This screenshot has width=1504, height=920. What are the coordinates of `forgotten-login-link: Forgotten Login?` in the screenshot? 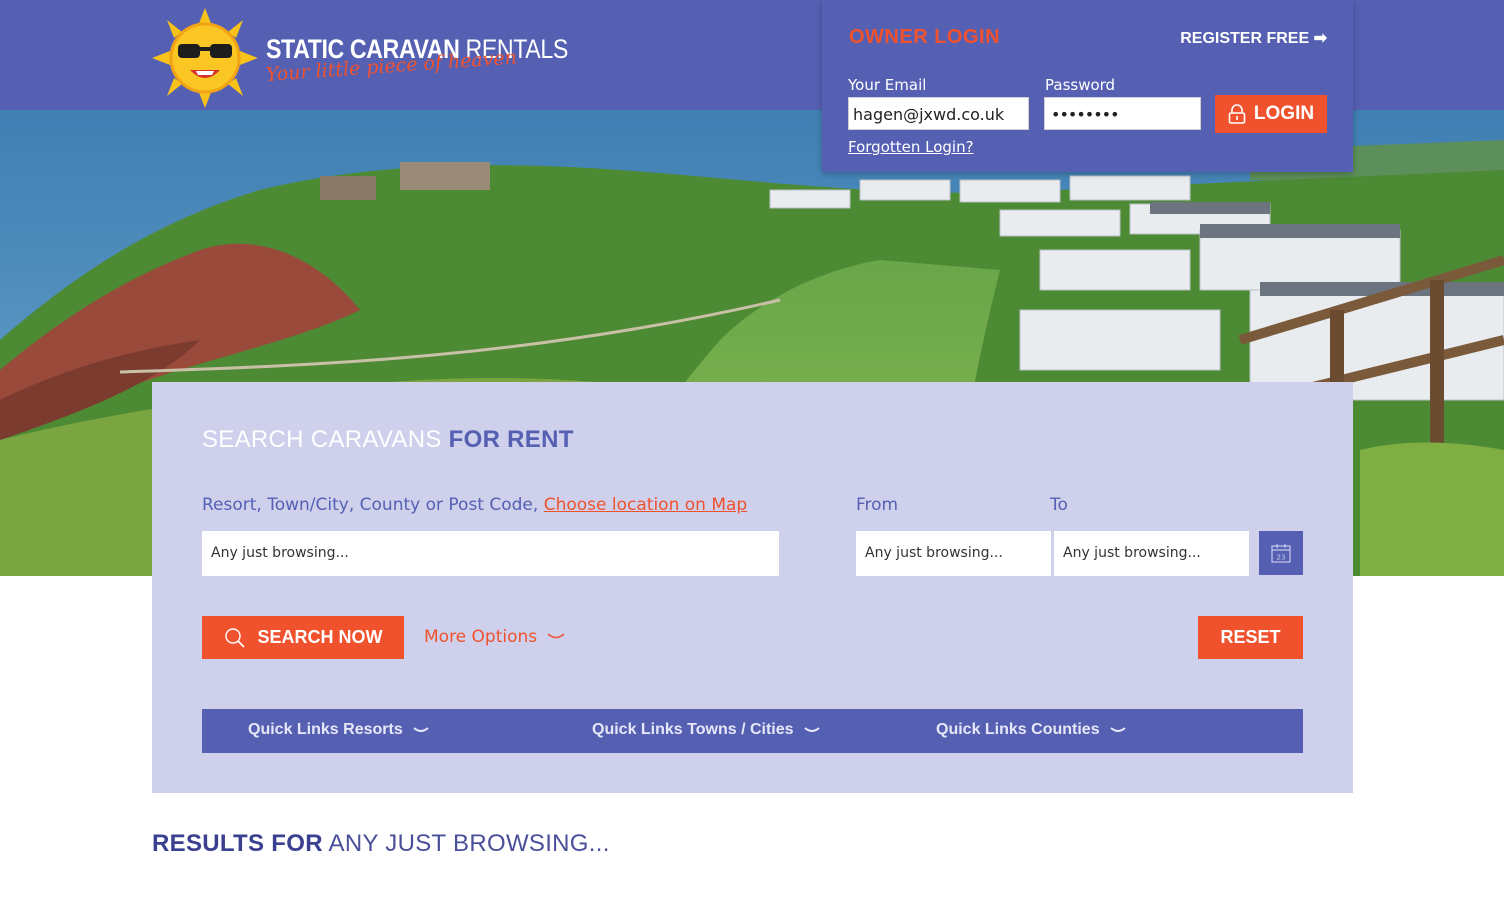 It's located at (911, 147).